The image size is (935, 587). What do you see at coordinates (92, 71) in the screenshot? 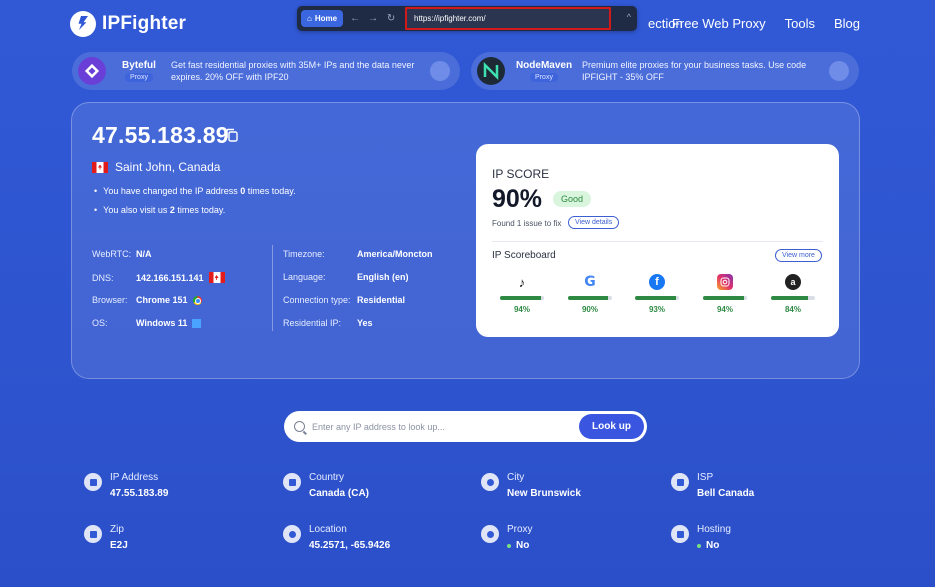
I see `byteful-logo-icon` at bounding box center [92, 71].